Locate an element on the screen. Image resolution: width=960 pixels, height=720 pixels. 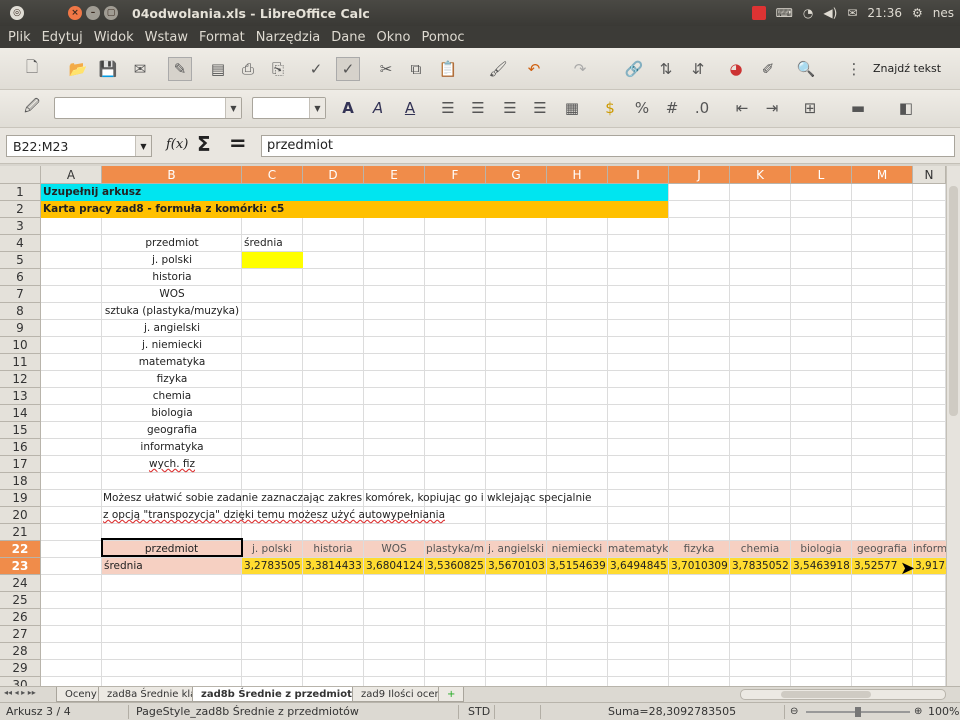
paste-icon: 📋 is located at coordinates (448, 69).